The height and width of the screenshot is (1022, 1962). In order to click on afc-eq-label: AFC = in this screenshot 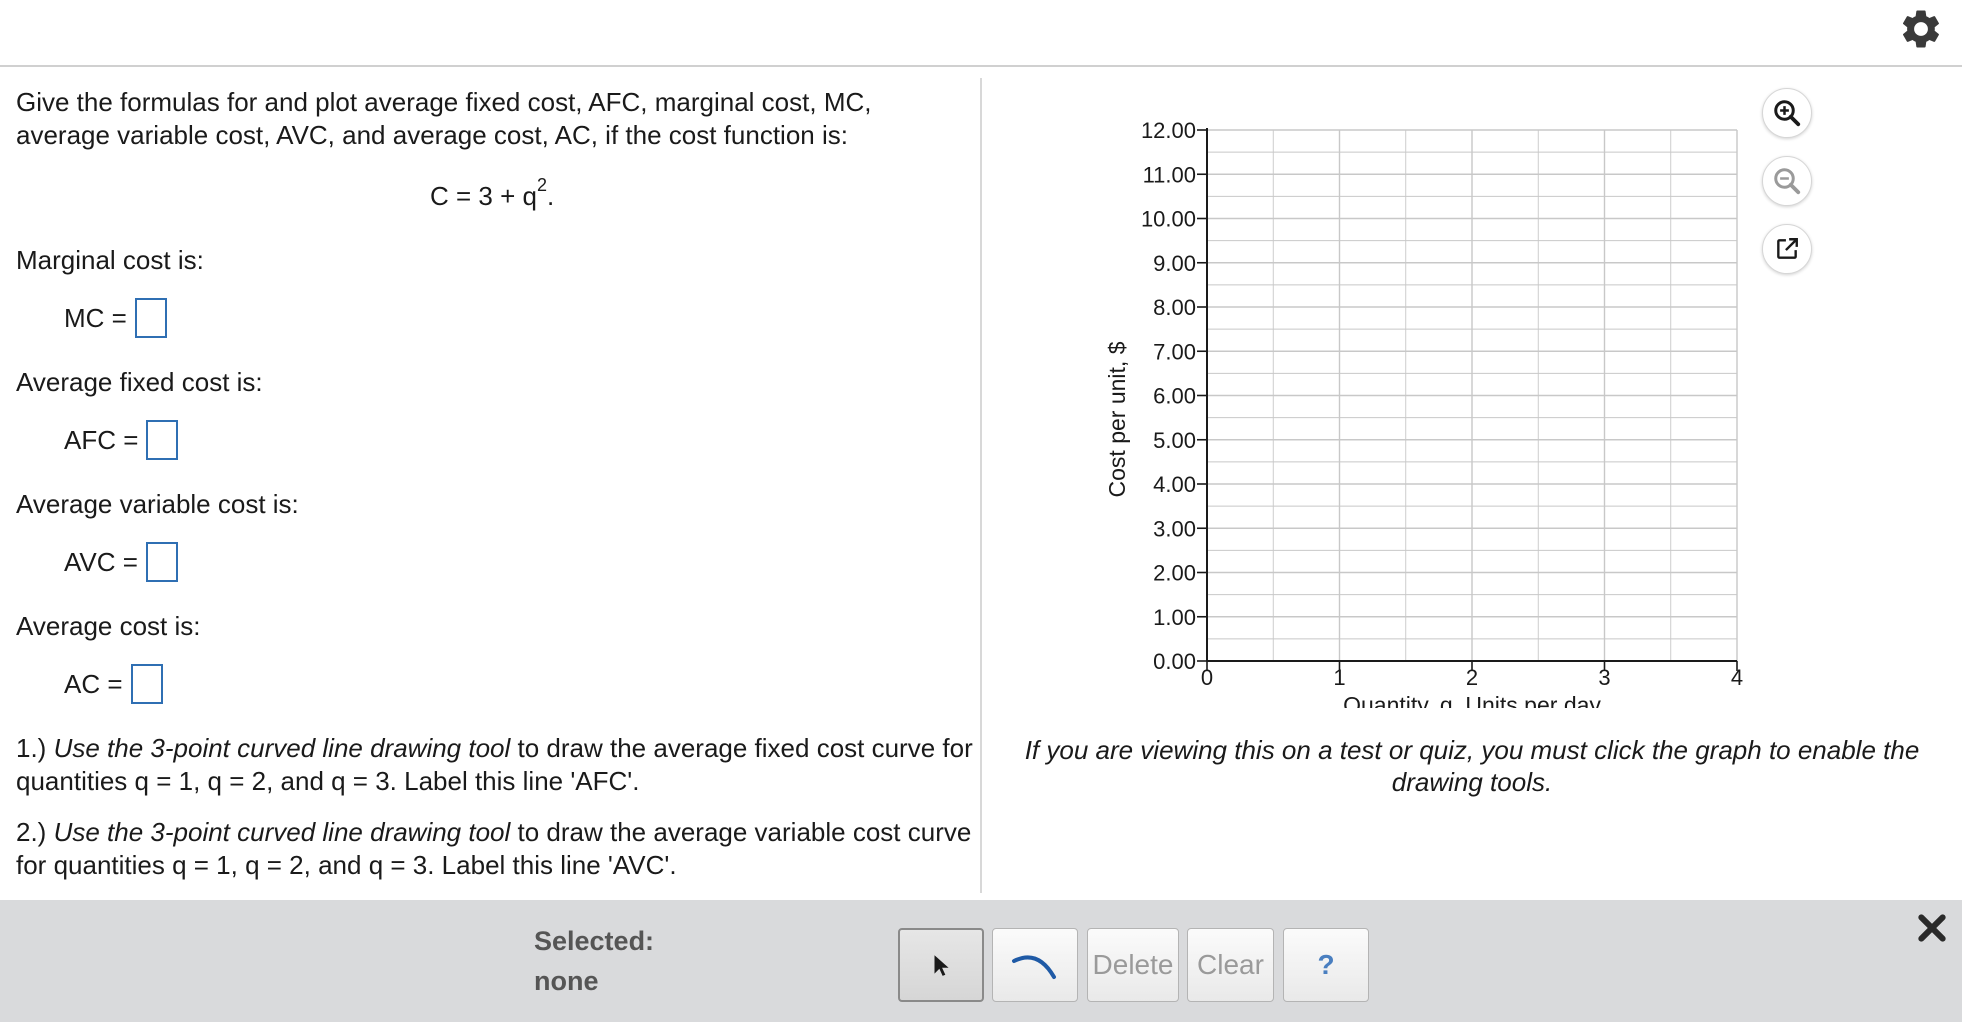, I will do `click(101, 439)`.